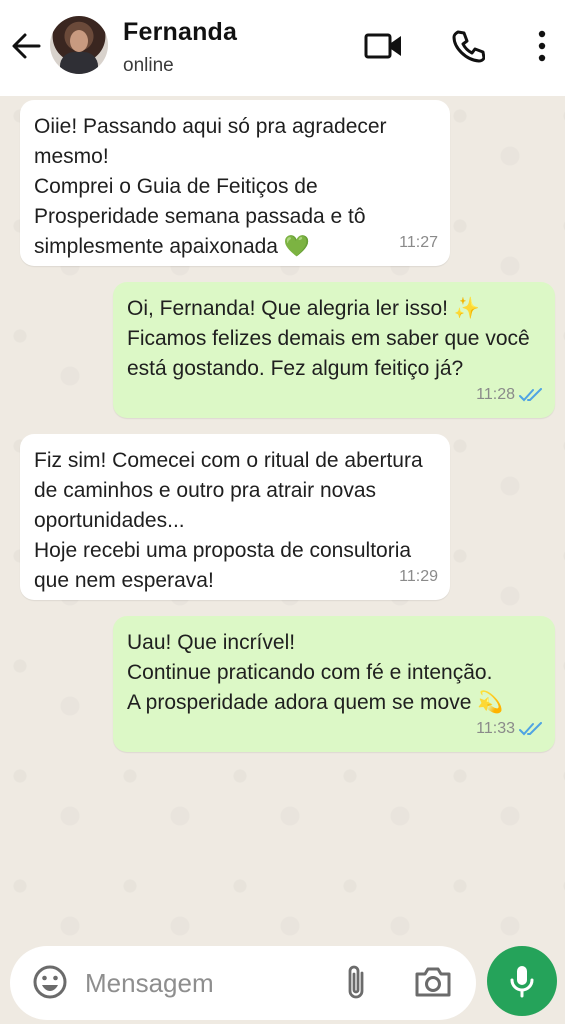 This screenshot has width=565, height=1024. I want to click on avatar, so click(79, 45).